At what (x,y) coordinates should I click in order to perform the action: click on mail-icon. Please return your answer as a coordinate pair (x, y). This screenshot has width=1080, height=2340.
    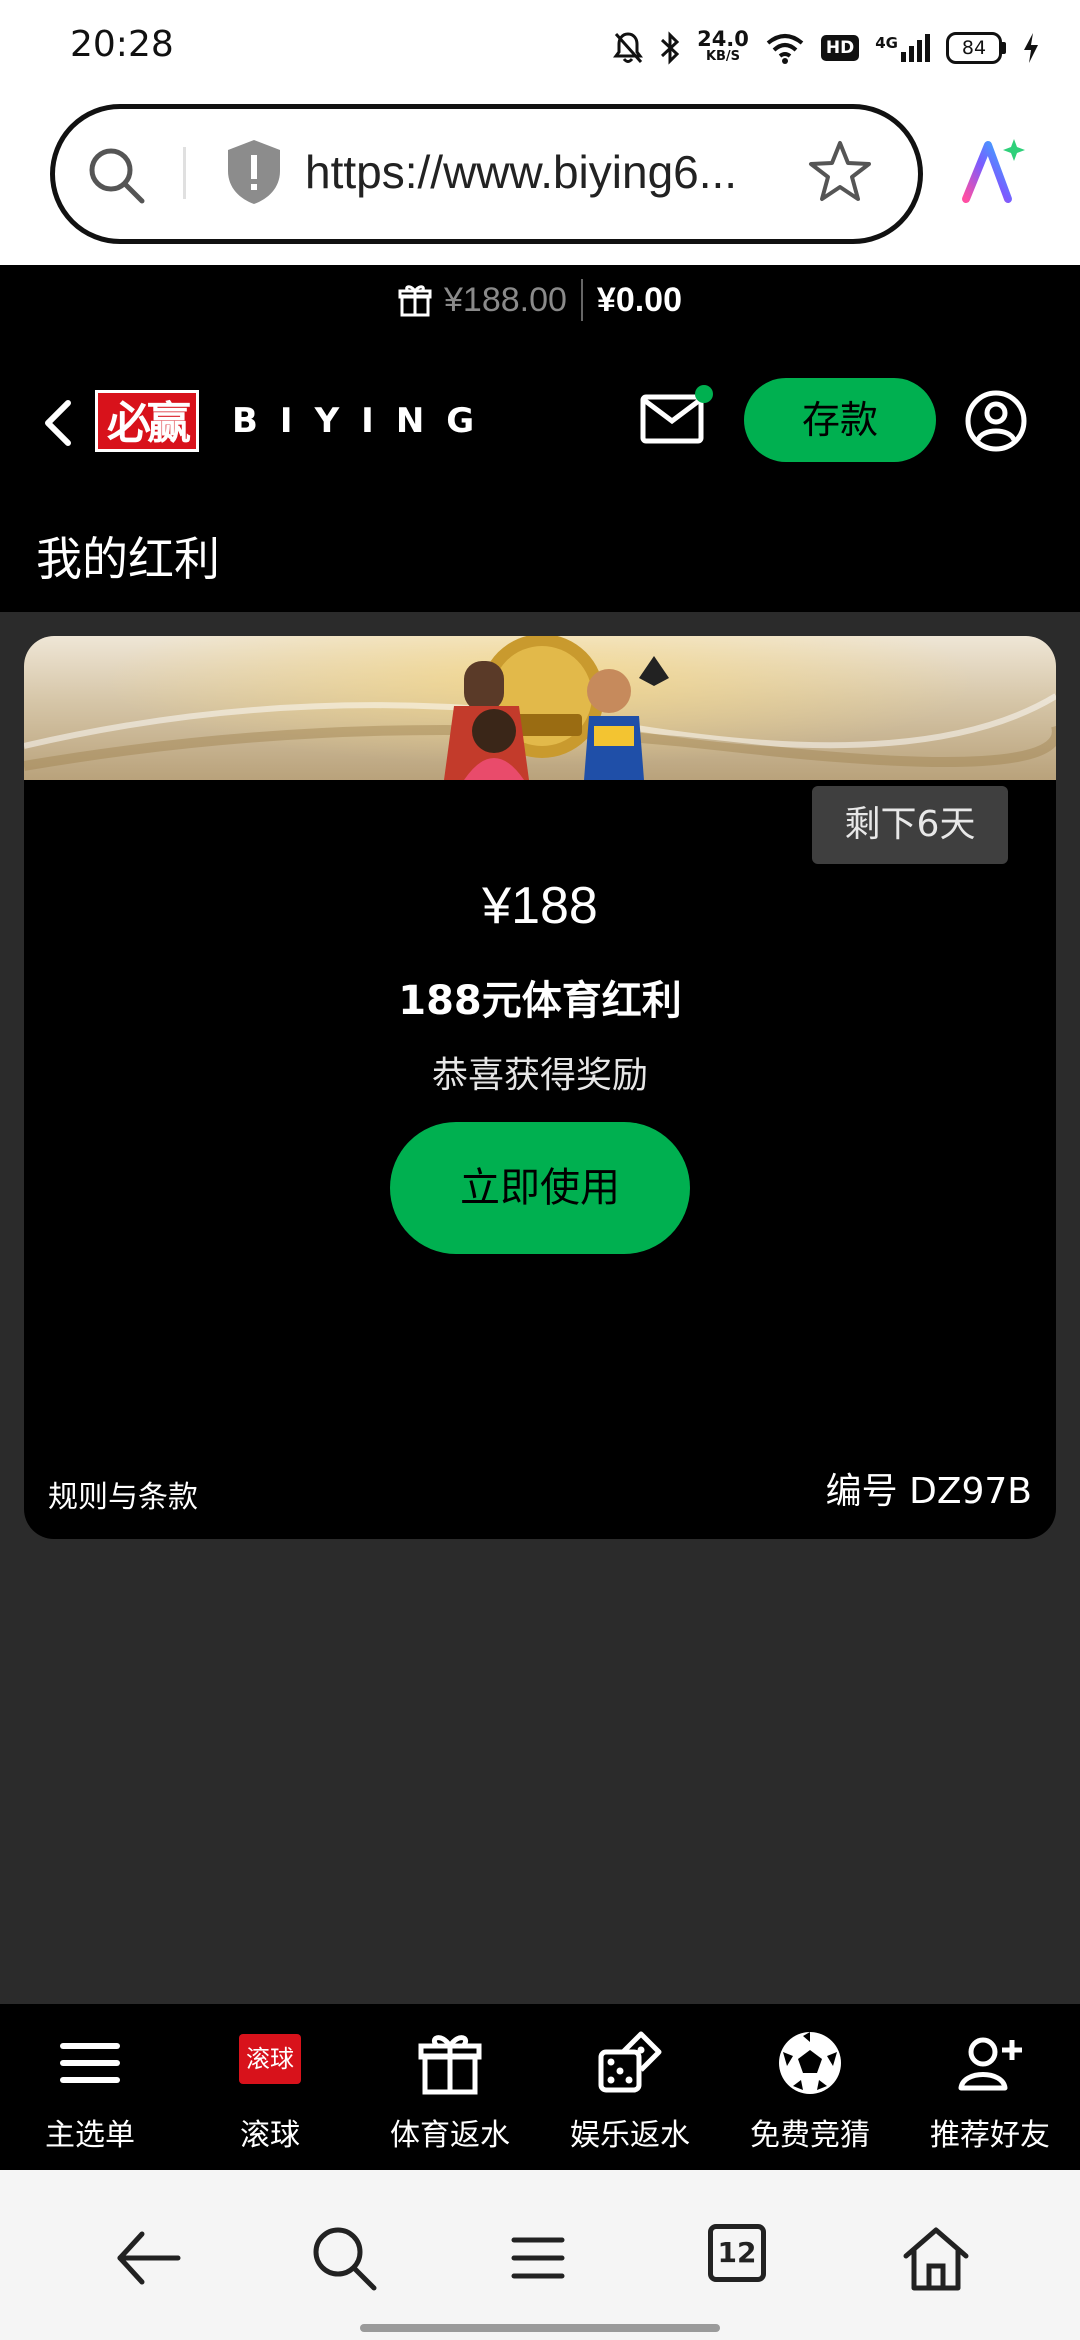
    Looking at the image, I should click on (672, 419).